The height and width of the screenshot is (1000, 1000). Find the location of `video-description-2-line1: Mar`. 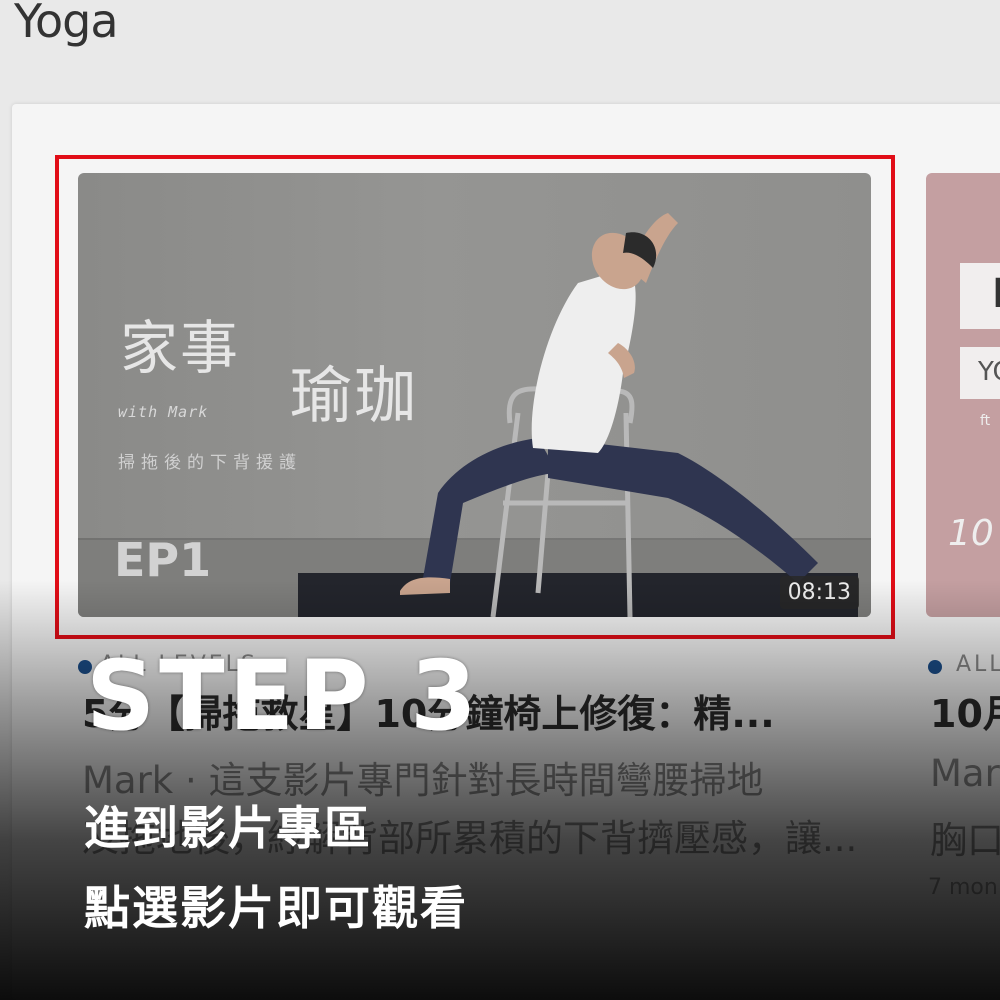

video-description-2-line1: Mar is located at coordinates (965, 773).